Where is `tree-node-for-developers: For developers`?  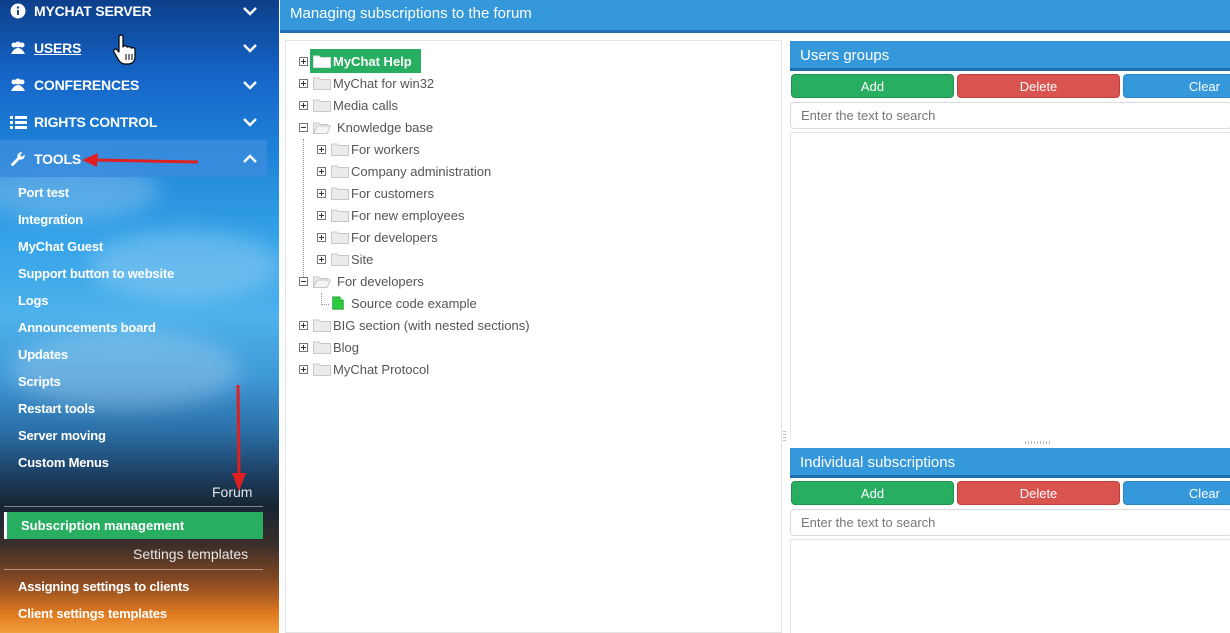 tree-node-for-developers: For developers is located at coordinates (486, 237).